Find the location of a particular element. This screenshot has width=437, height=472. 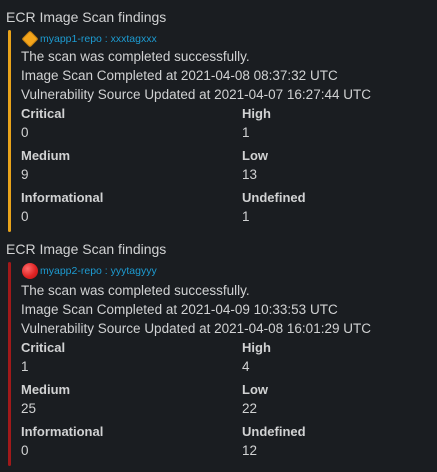

attachment-header: myapp1-repo : xxxtagxxx is located at coordinates (89, 39).